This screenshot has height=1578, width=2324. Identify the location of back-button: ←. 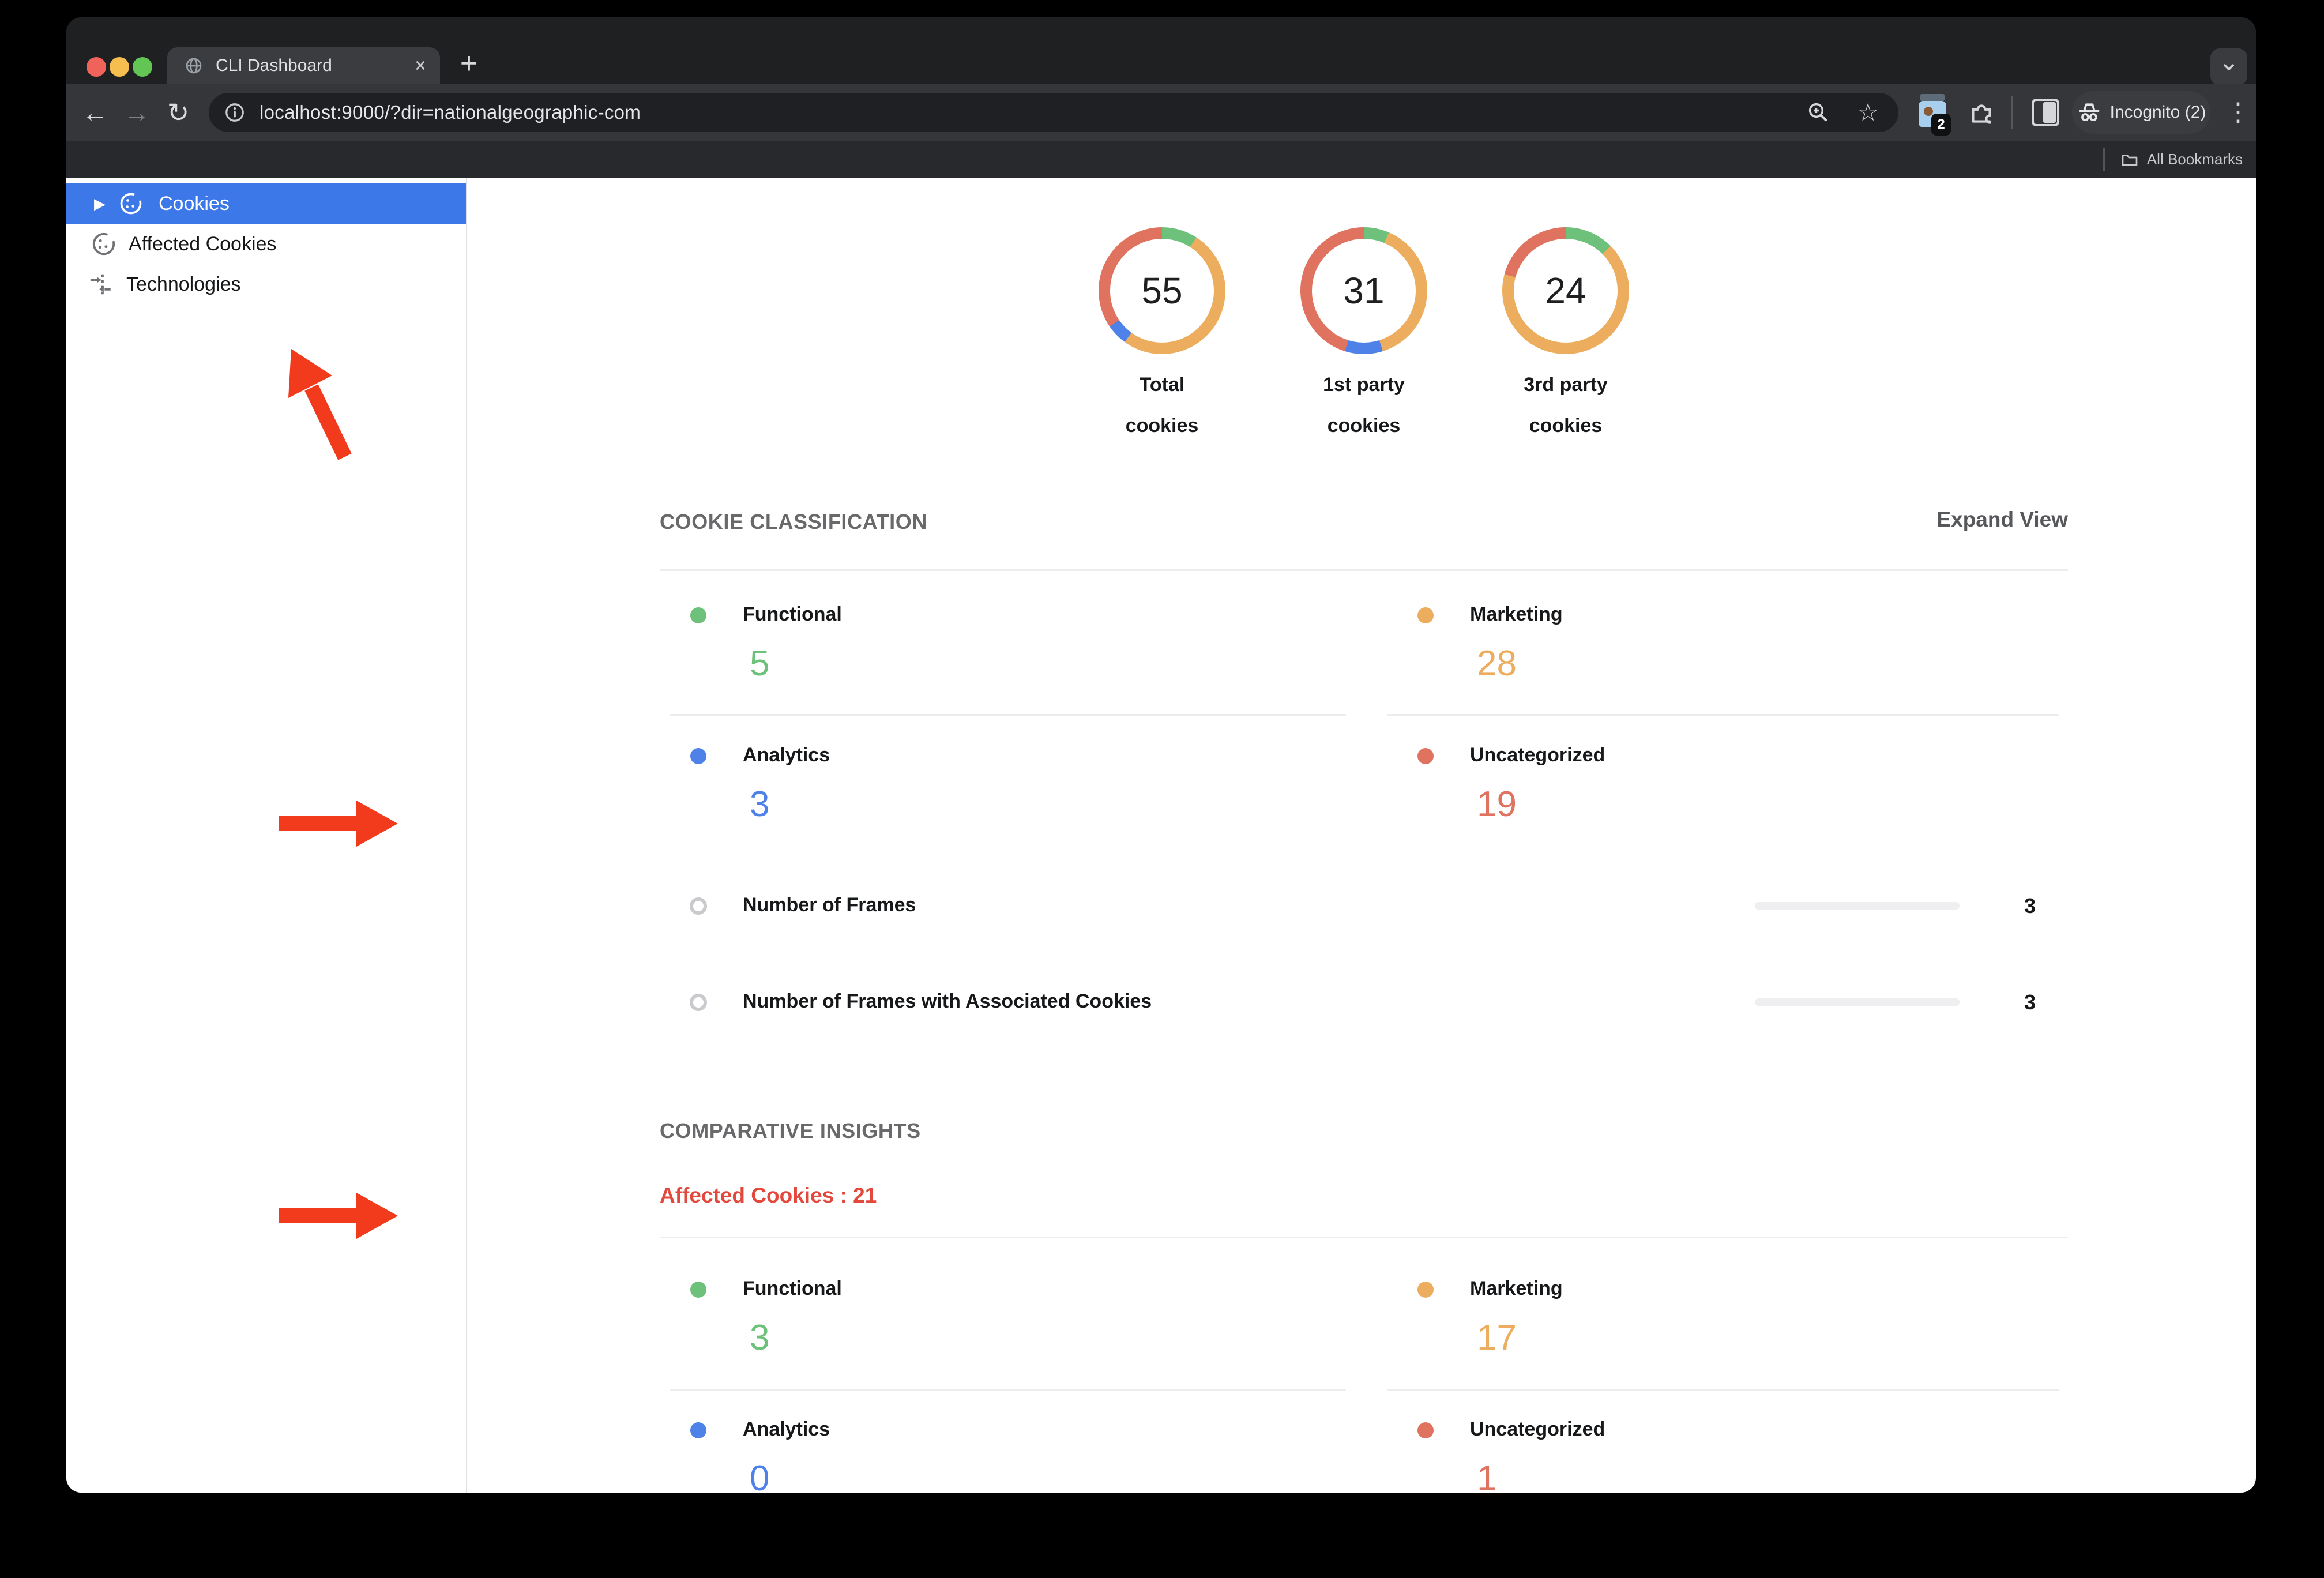
(95, 112).